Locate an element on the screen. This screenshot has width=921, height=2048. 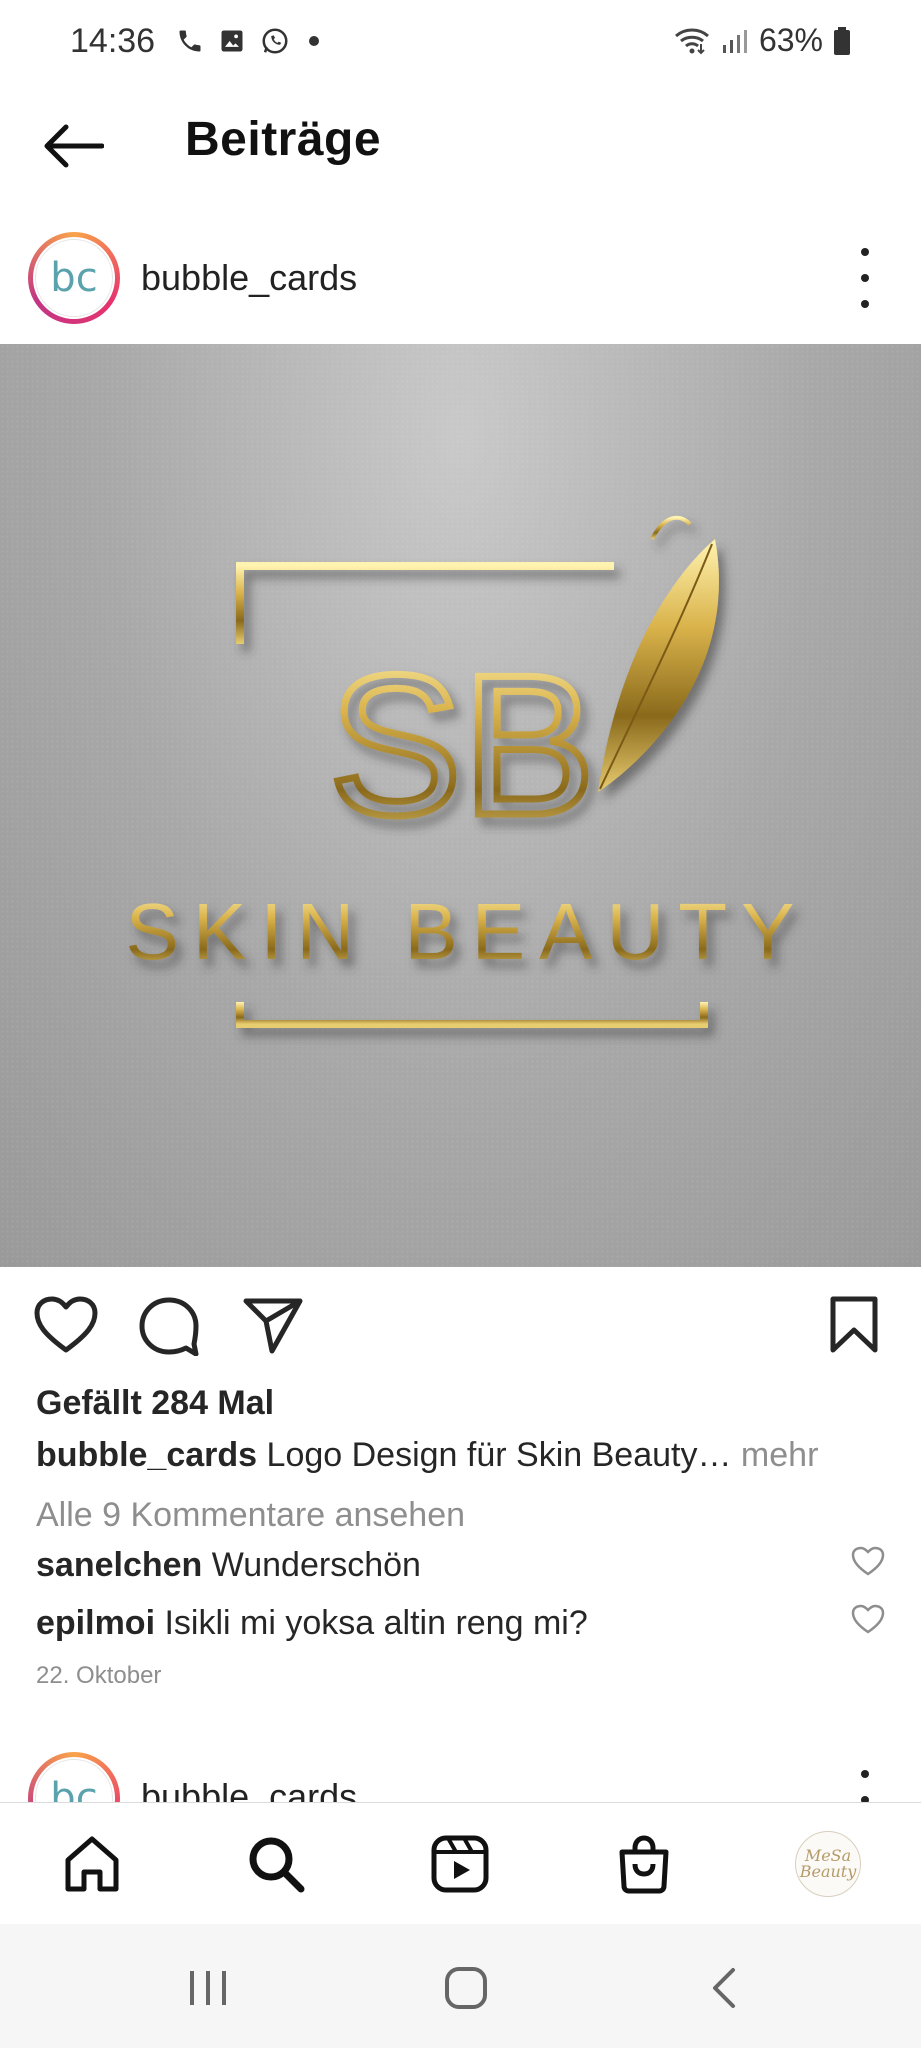
nav-reels is located at coordinates (460, 1864).